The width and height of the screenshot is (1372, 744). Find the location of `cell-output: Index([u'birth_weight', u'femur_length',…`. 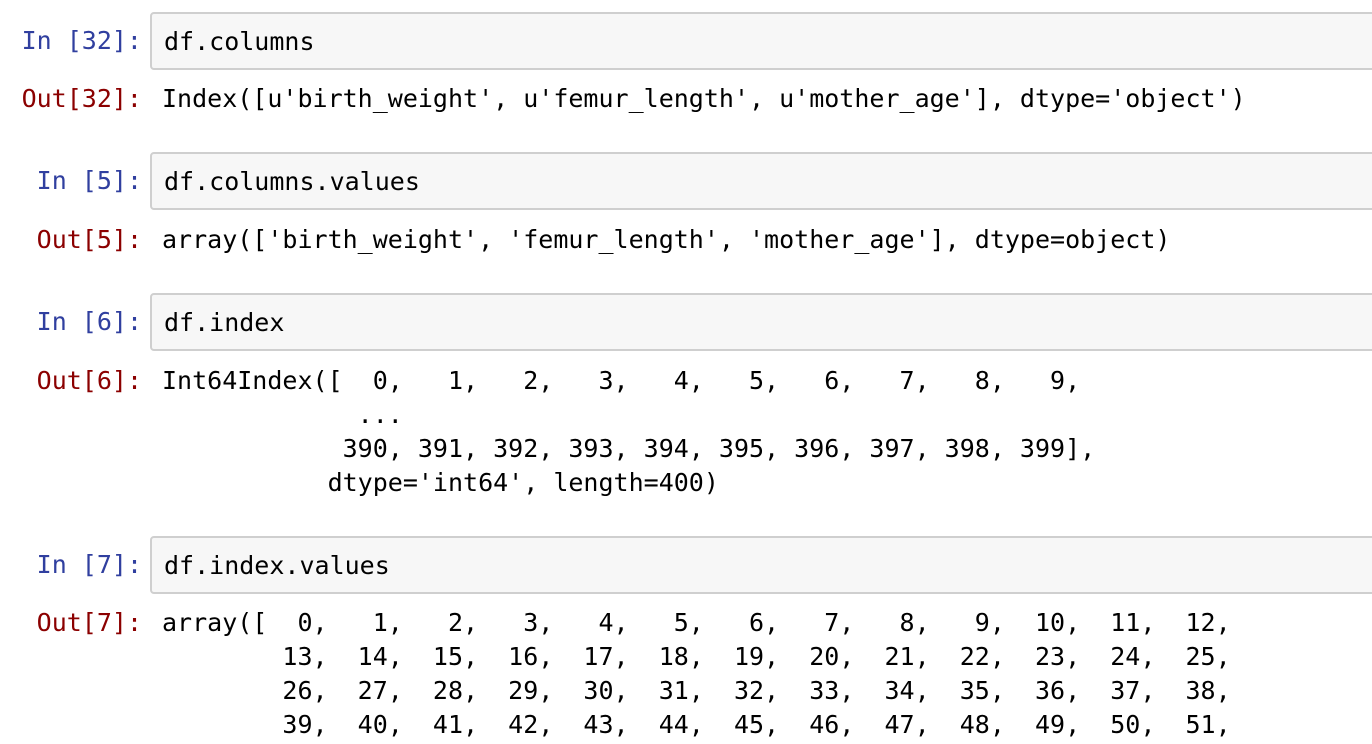

cell-output: Index([u'birth_weight', u'femur_length',… is located at coordinates (704, 98).